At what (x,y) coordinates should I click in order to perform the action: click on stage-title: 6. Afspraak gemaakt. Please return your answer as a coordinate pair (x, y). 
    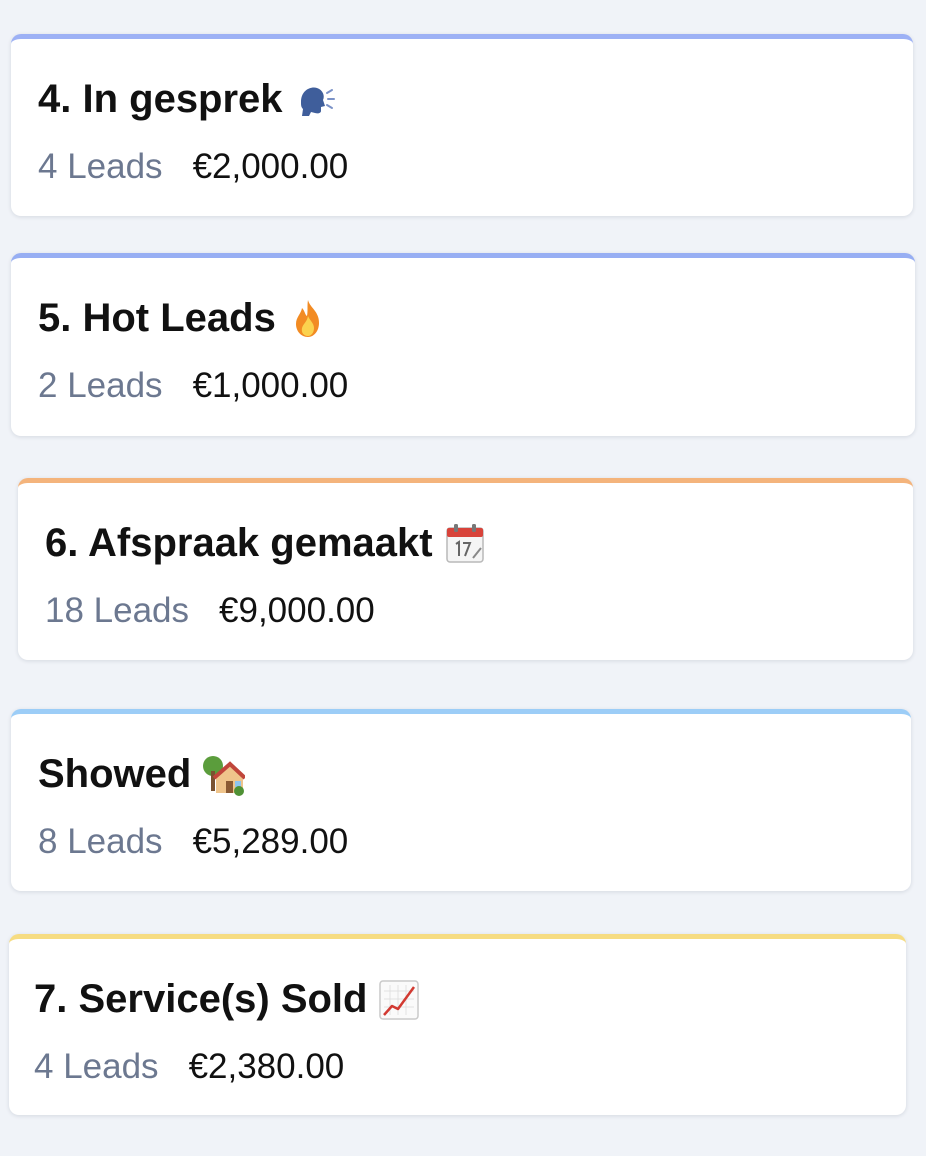
    Looking at the image, I should click on (266, 543).